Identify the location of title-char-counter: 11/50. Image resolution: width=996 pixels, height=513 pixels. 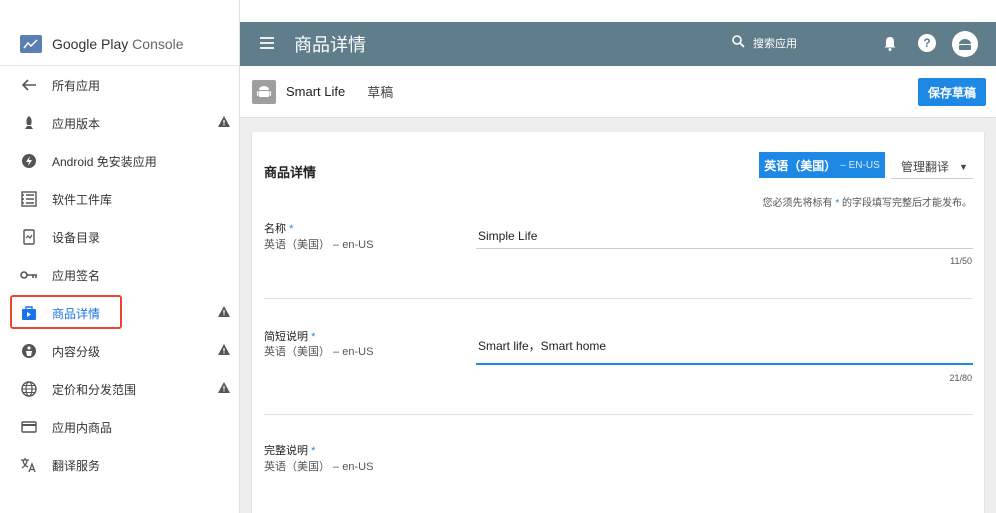
(961, 261).